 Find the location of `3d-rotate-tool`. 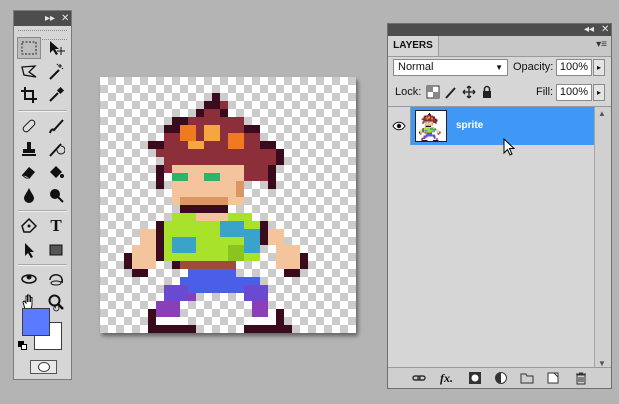

3d-rotate-tool is located at coordinates (29, 279).